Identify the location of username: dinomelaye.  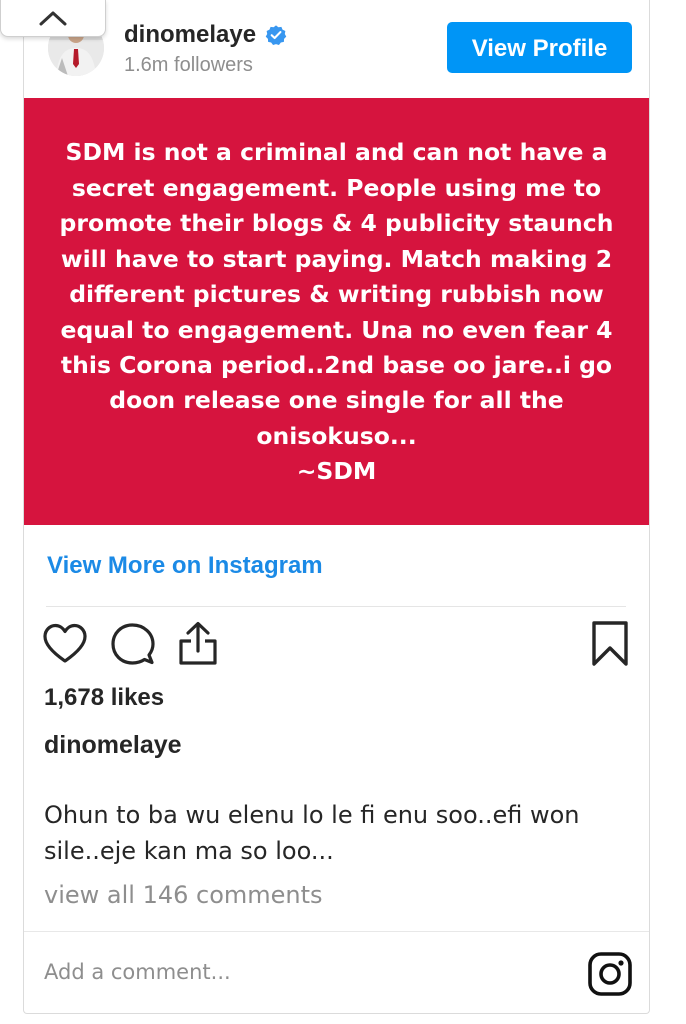
(205, 35).